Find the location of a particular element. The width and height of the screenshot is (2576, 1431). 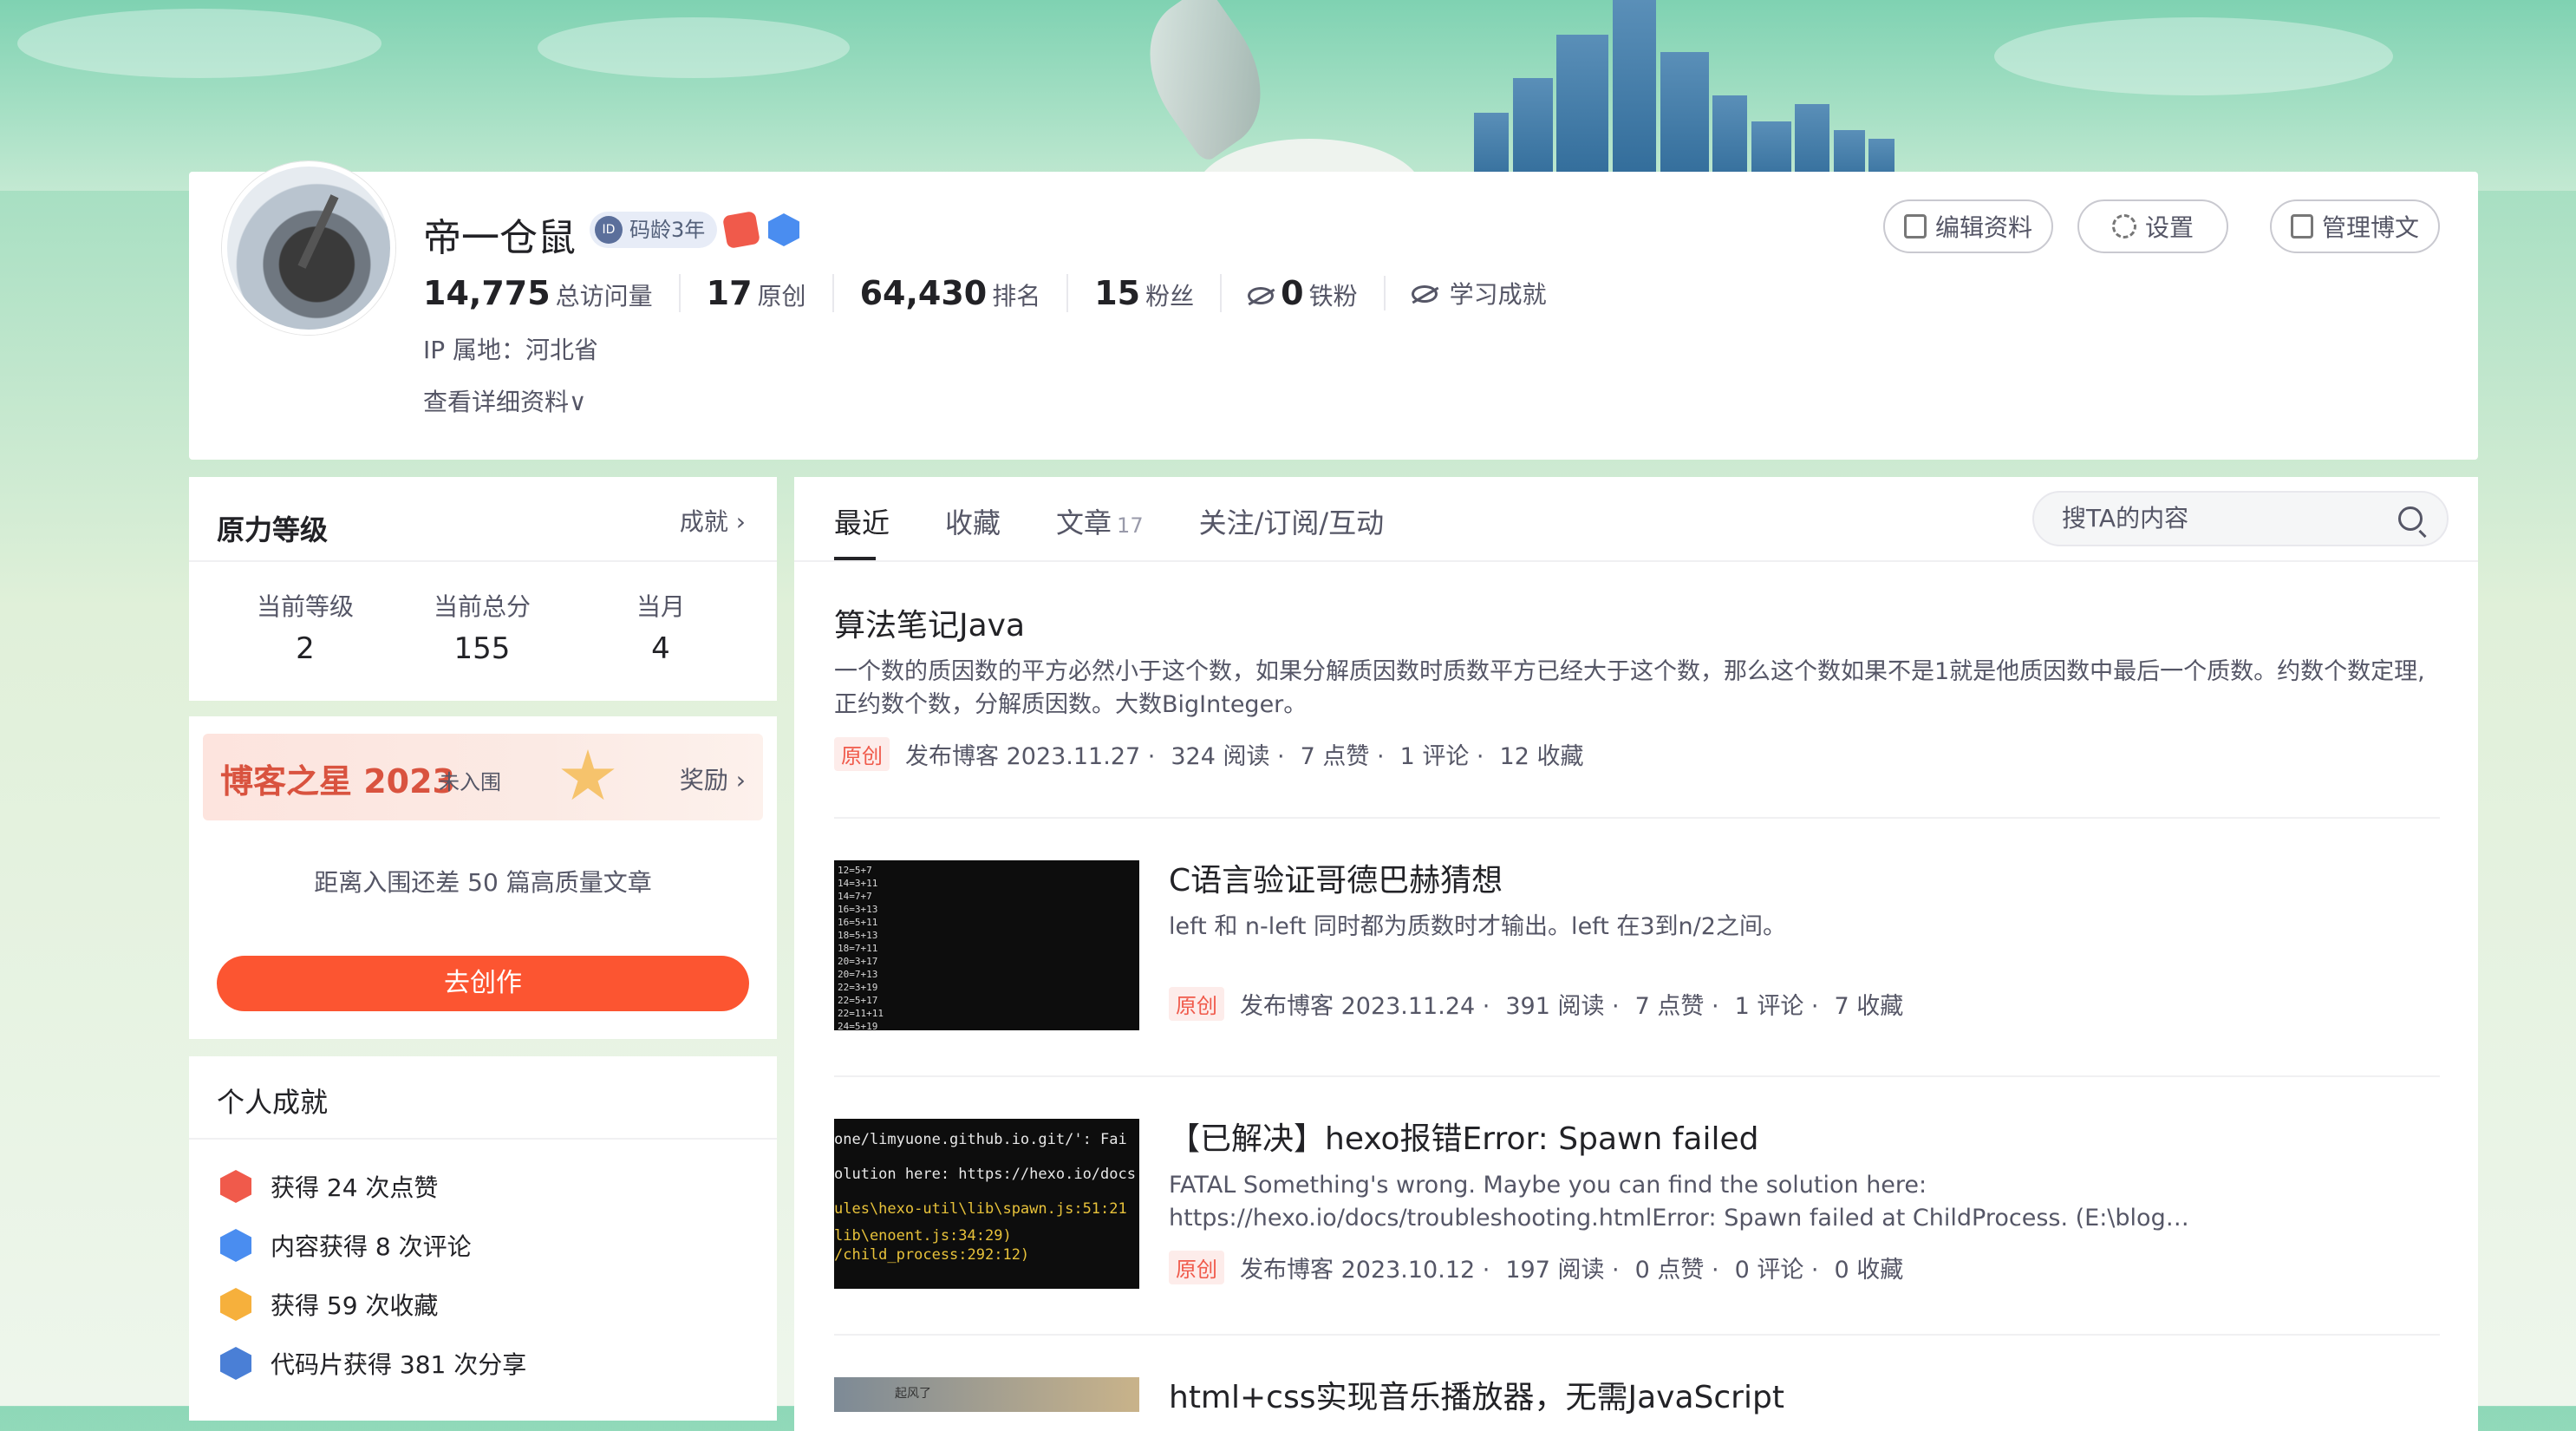

learning-label: 学习成就 is located at coordinates (1498, 294).